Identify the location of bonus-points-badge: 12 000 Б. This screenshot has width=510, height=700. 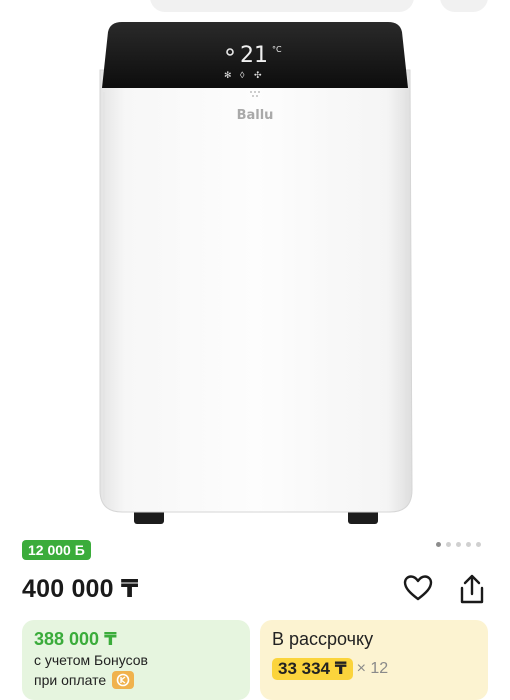
(56, 550).